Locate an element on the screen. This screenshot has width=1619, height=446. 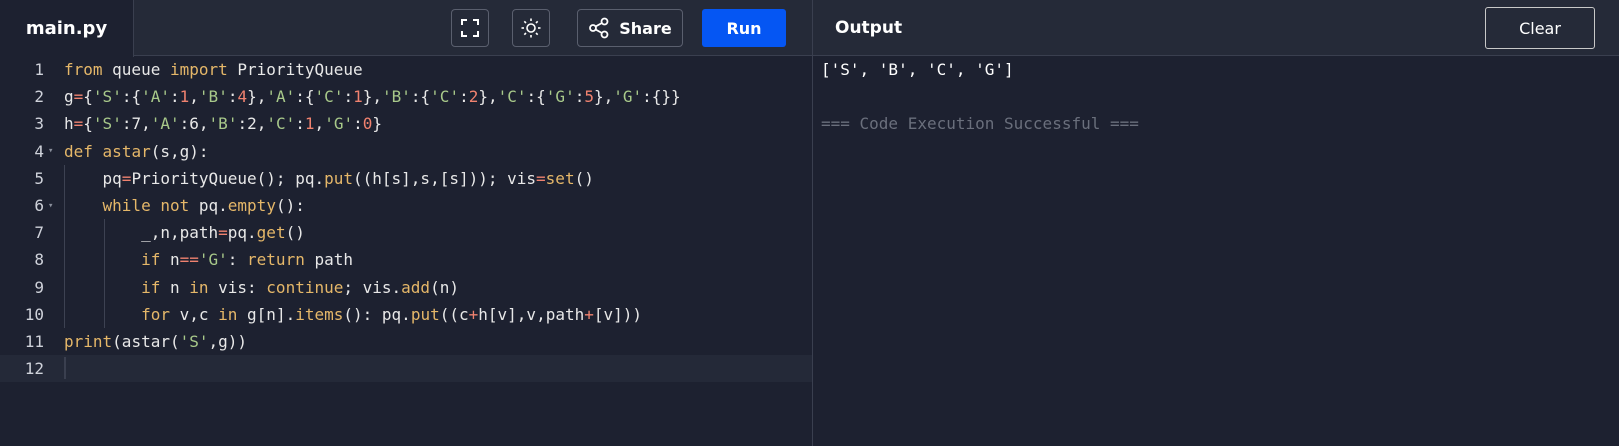
line-number: 7 is located at coordinates (39, 233).